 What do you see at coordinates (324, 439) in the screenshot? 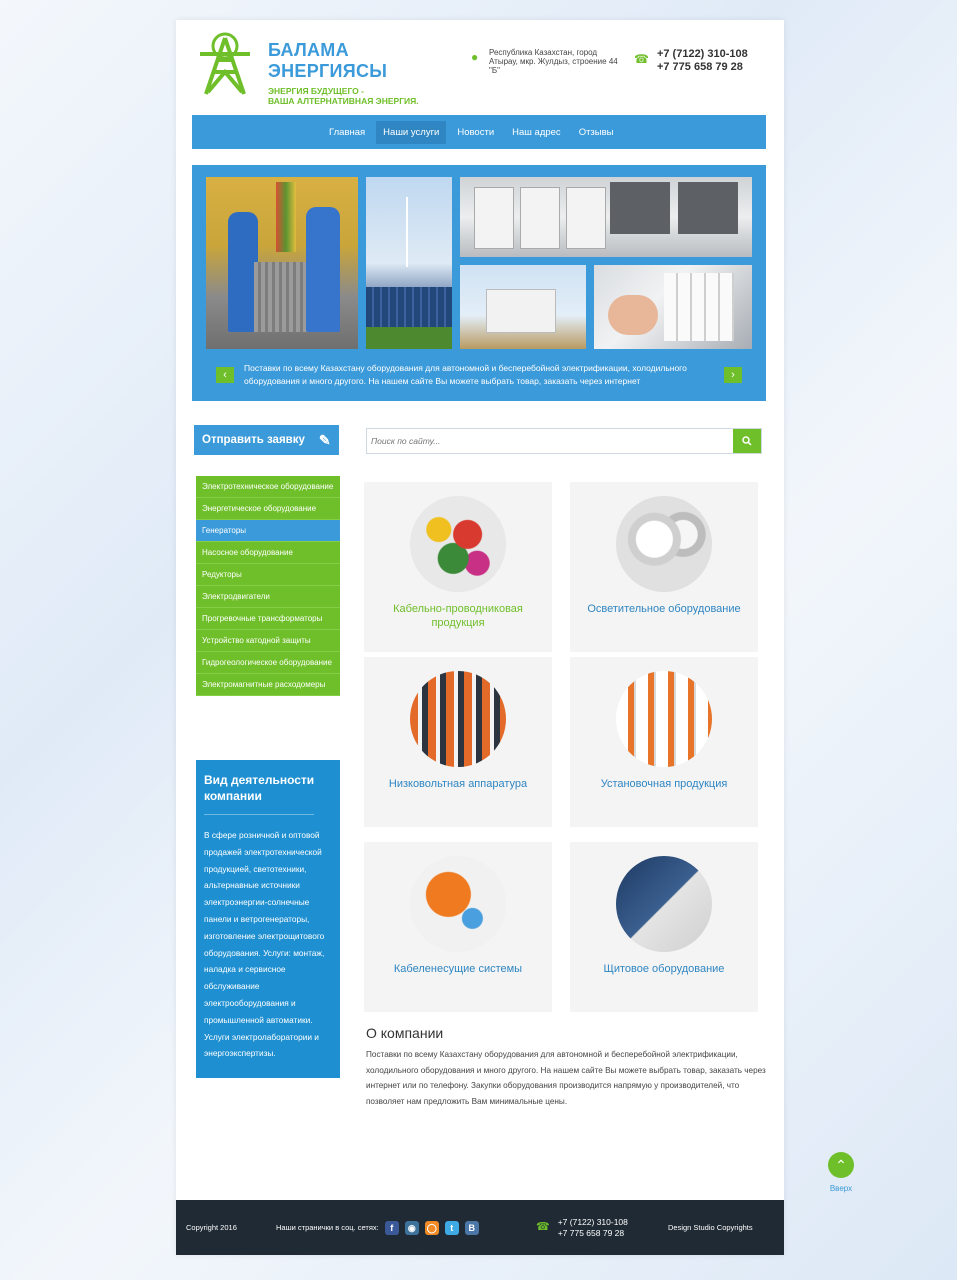
I see `pencil-icon: ✎` at bounding box center [324, 439].